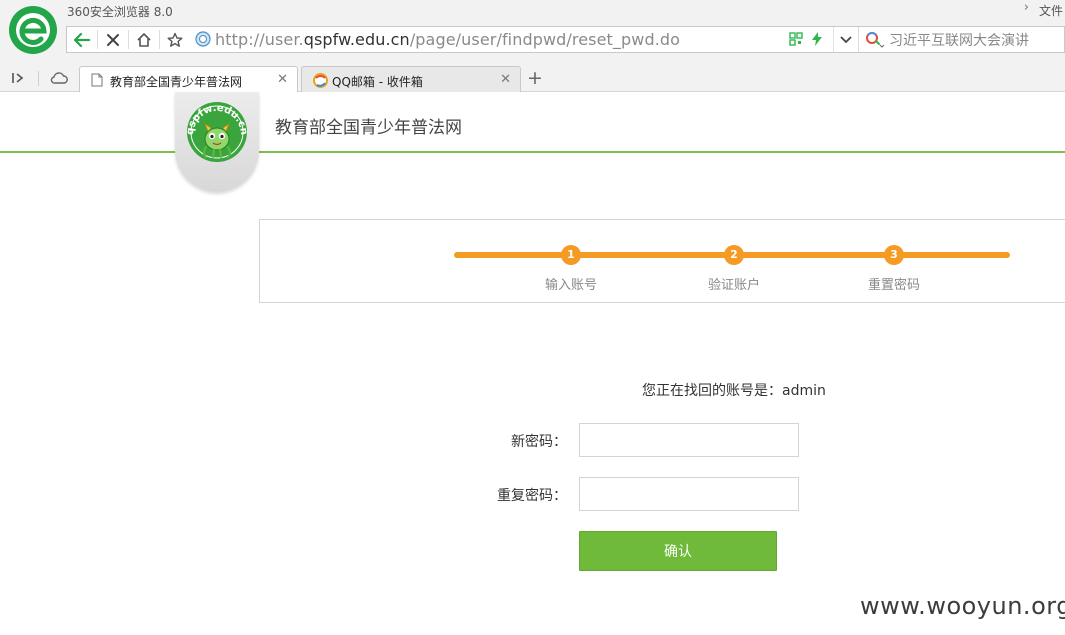  I want to click on repeat-password-label: 重复密码：, so click(532, 496).